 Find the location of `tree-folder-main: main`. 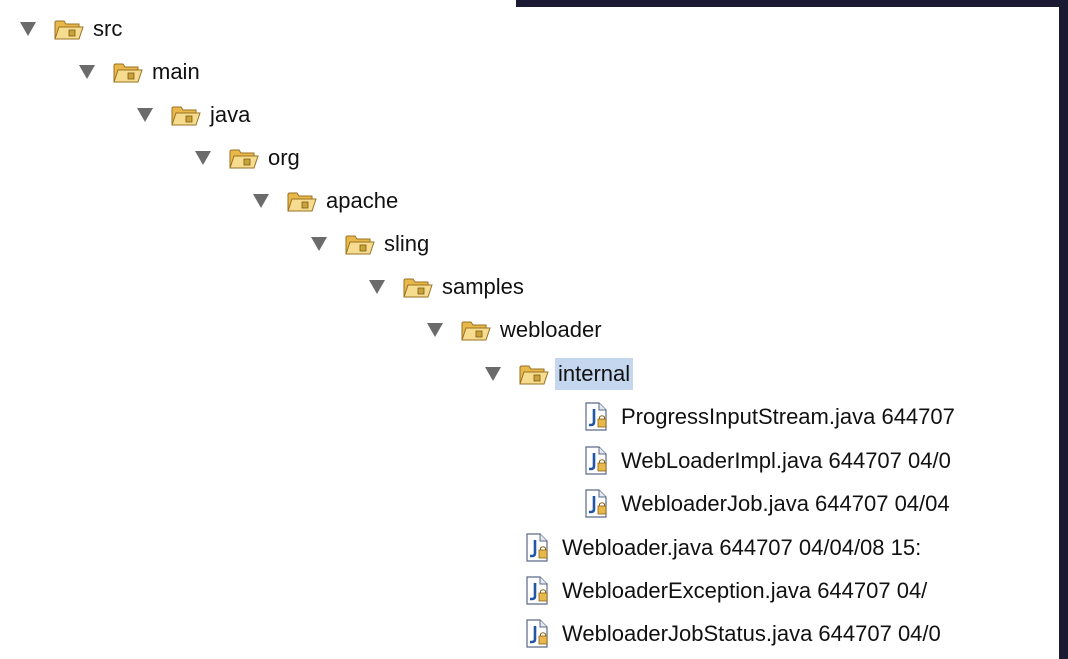

tree-folder-main: main is located at coordinates (141, 72).